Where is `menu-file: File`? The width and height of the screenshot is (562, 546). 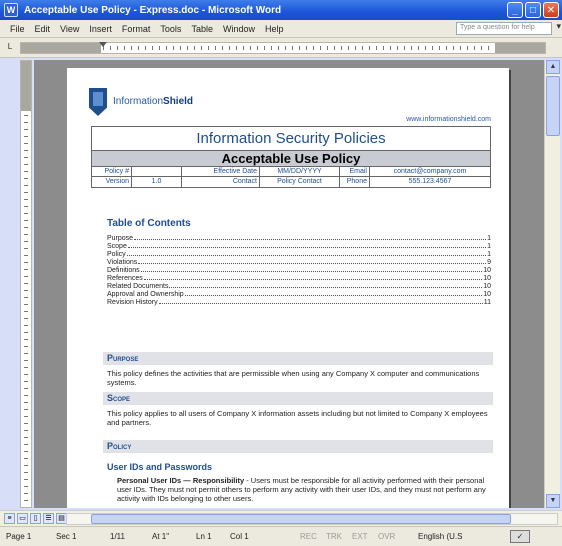 menu-file: File is located at coordinates (17, 29).